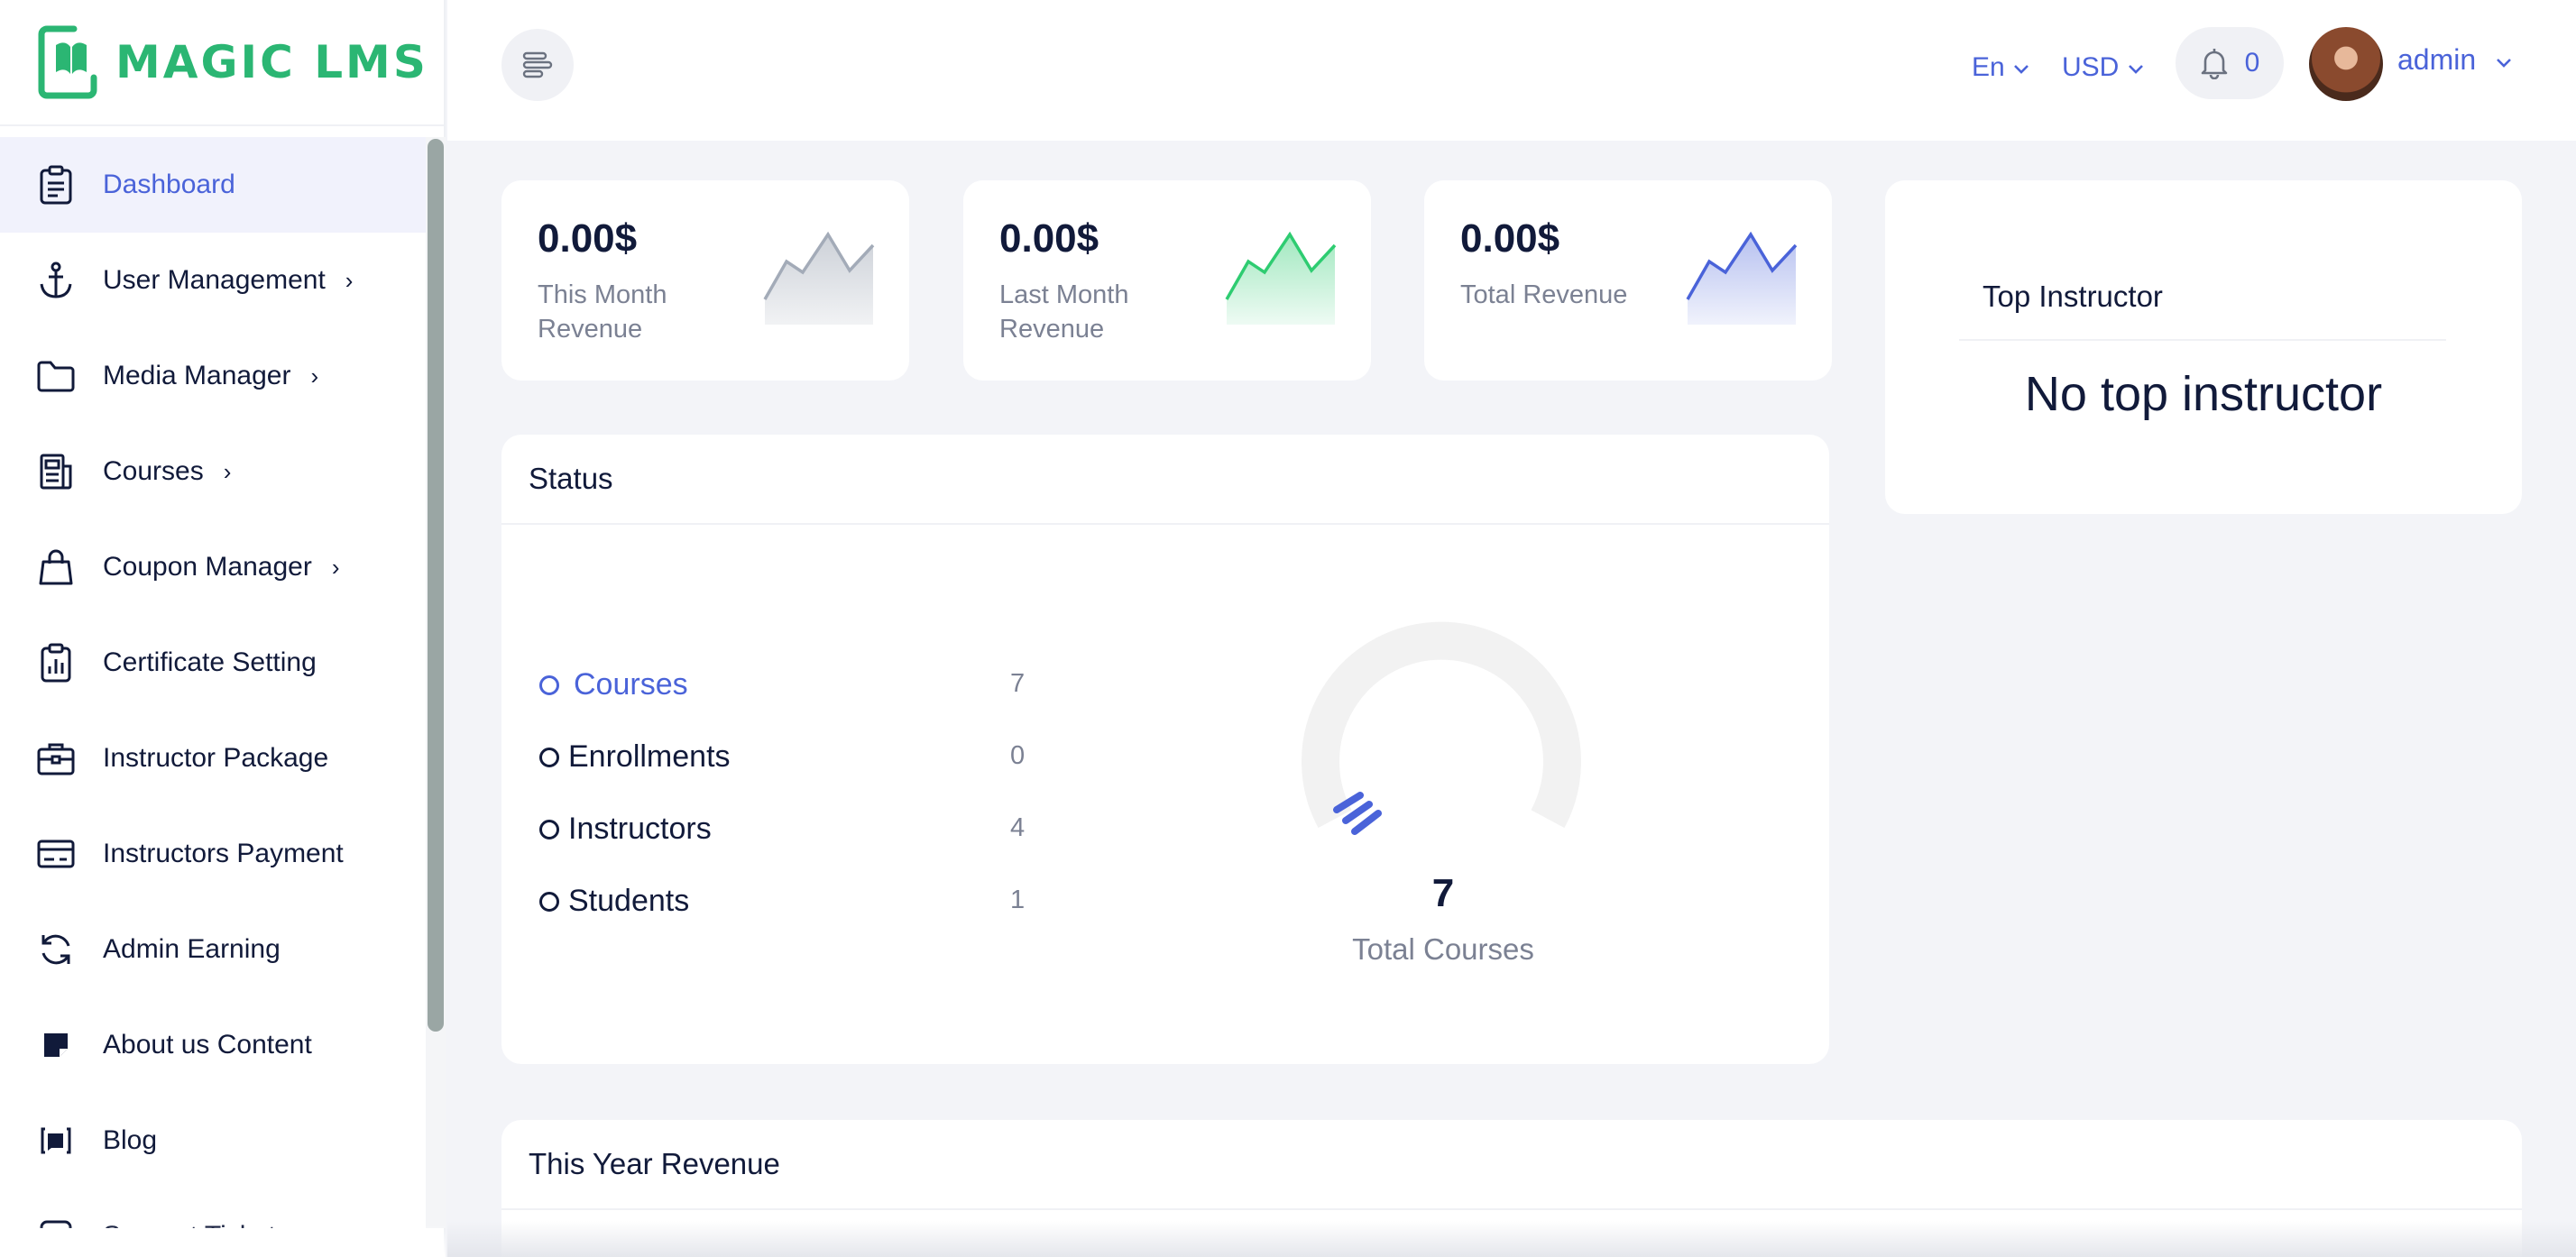  I want to click on empty-state-text: No top instructor, so click(2203, 394).